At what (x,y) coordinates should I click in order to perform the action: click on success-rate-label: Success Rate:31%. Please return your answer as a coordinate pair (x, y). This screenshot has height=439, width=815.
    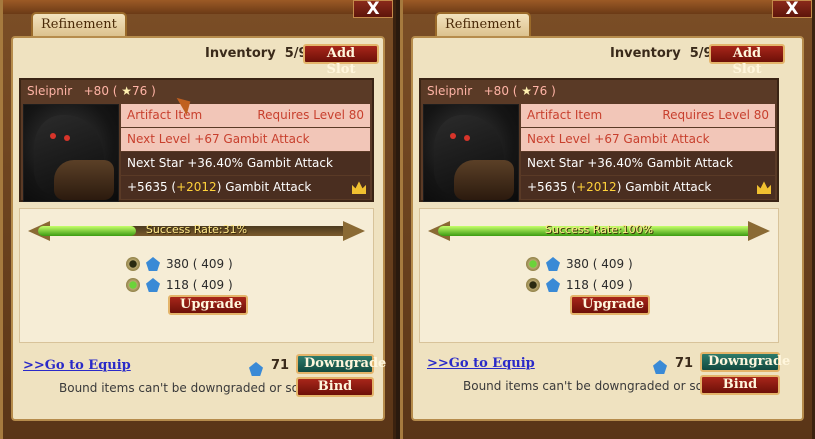
    Looking at the image, I should click on (196, 229).